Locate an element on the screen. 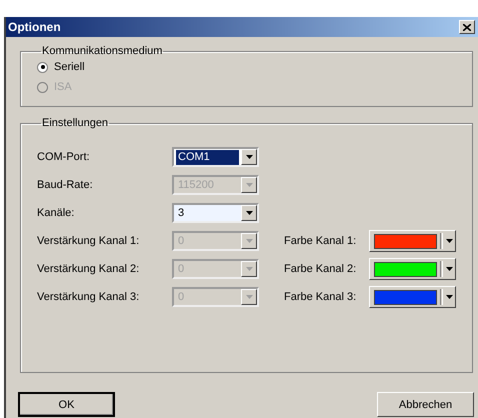 The image size is (478, 418). group-title: Kommunikationsmedium is located at coordinates (102, 51).